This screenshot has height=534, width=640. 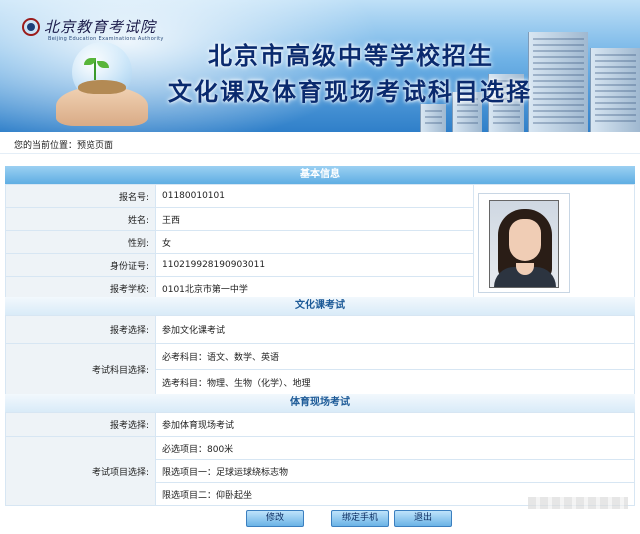 I want to click on student-photo-frame, so click(x=524, y=243).